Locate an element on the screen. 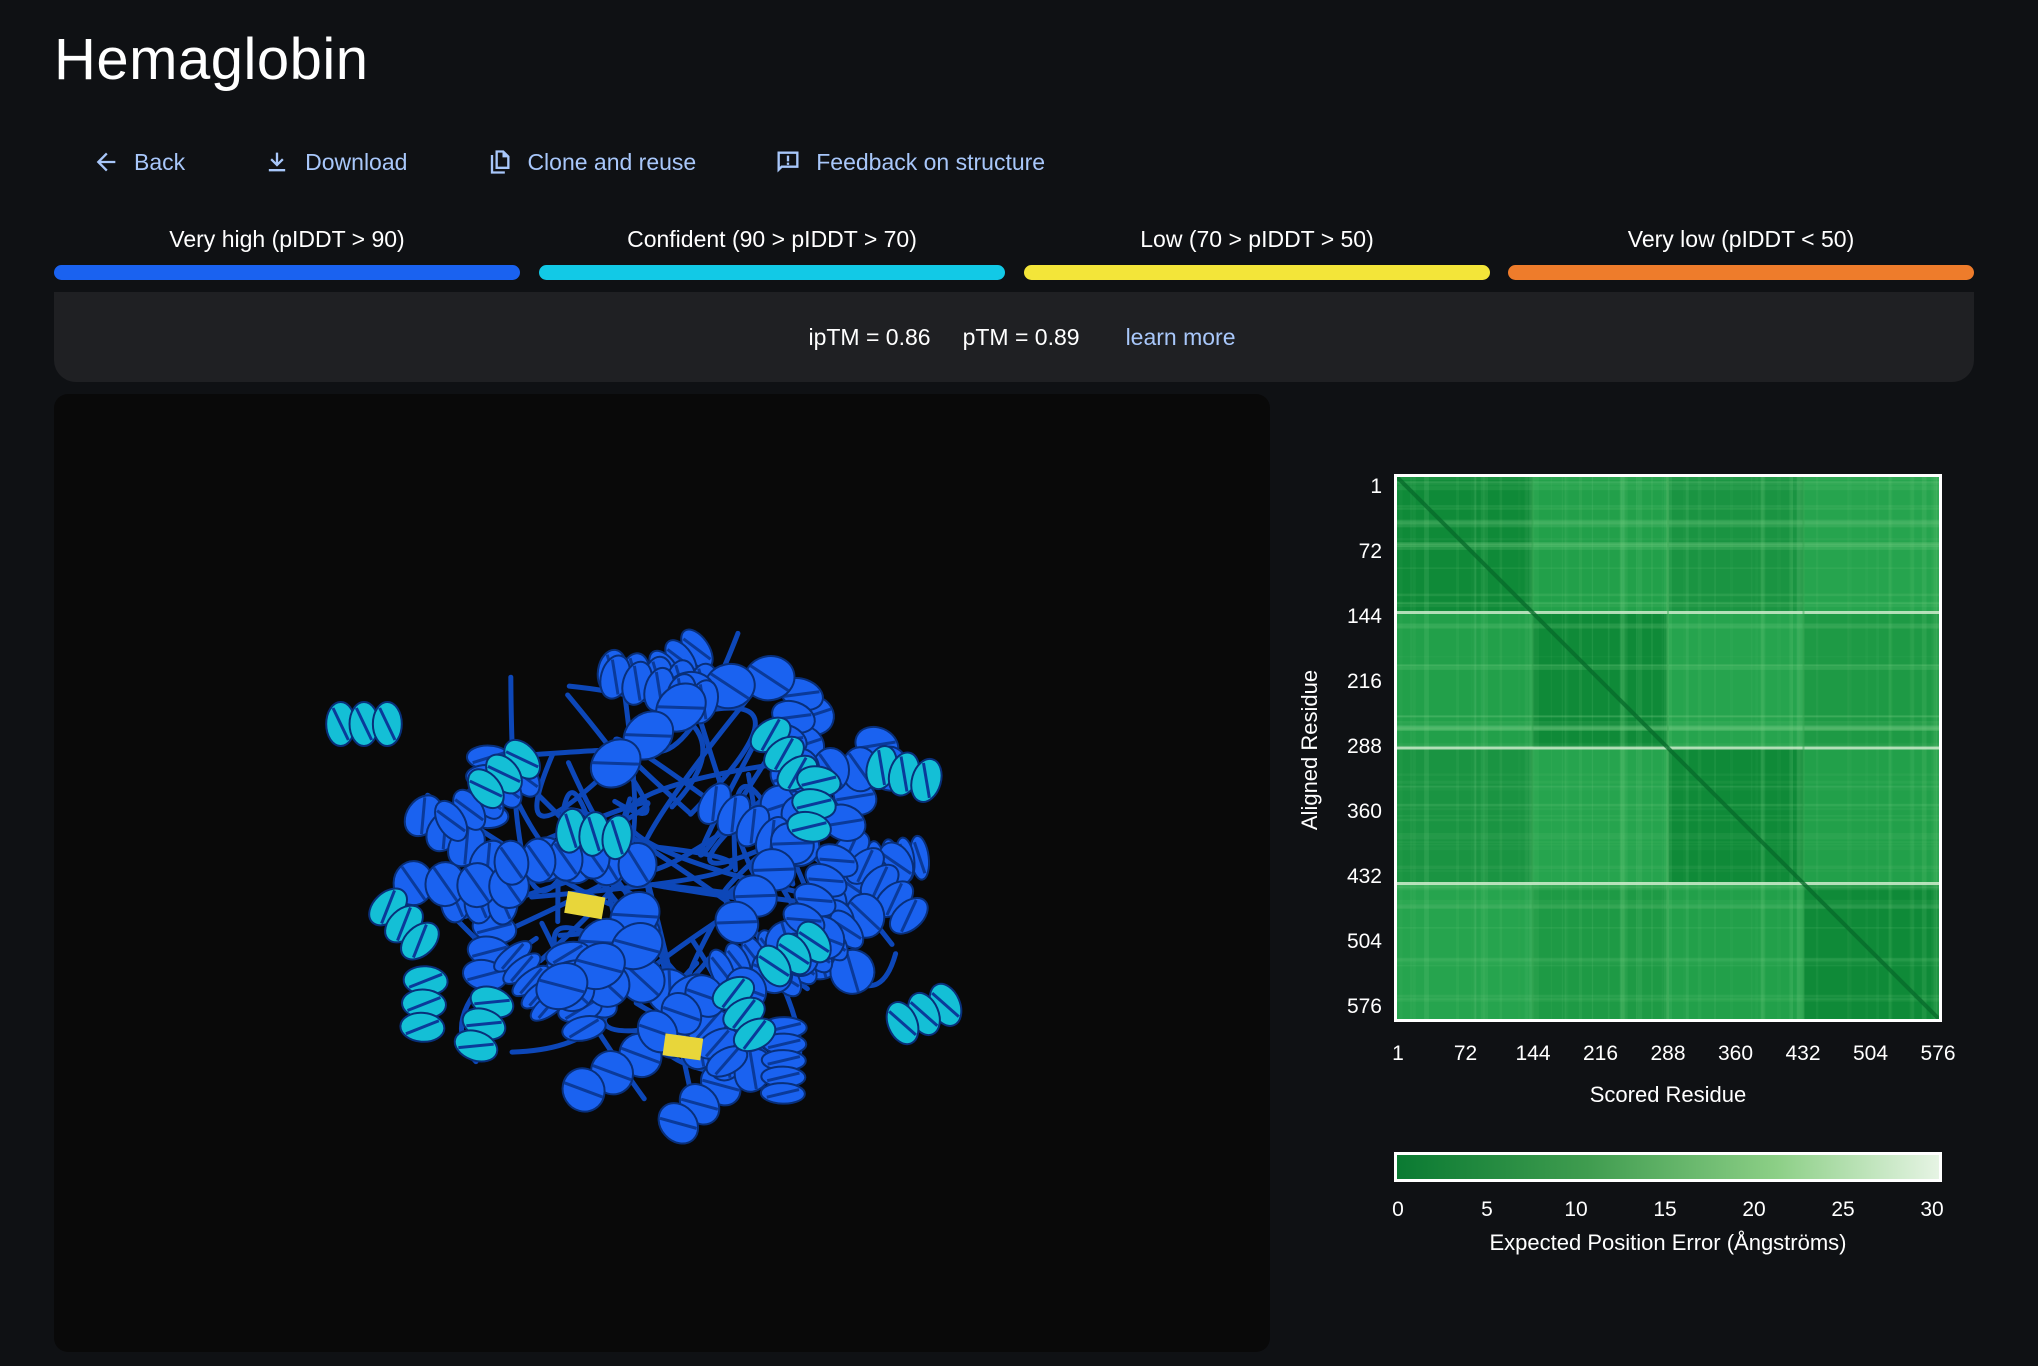 Image resolution: width=2038 pixels, height=1366 pixels. x-tick-label: 504 is located at coordinates (1870, 1053).